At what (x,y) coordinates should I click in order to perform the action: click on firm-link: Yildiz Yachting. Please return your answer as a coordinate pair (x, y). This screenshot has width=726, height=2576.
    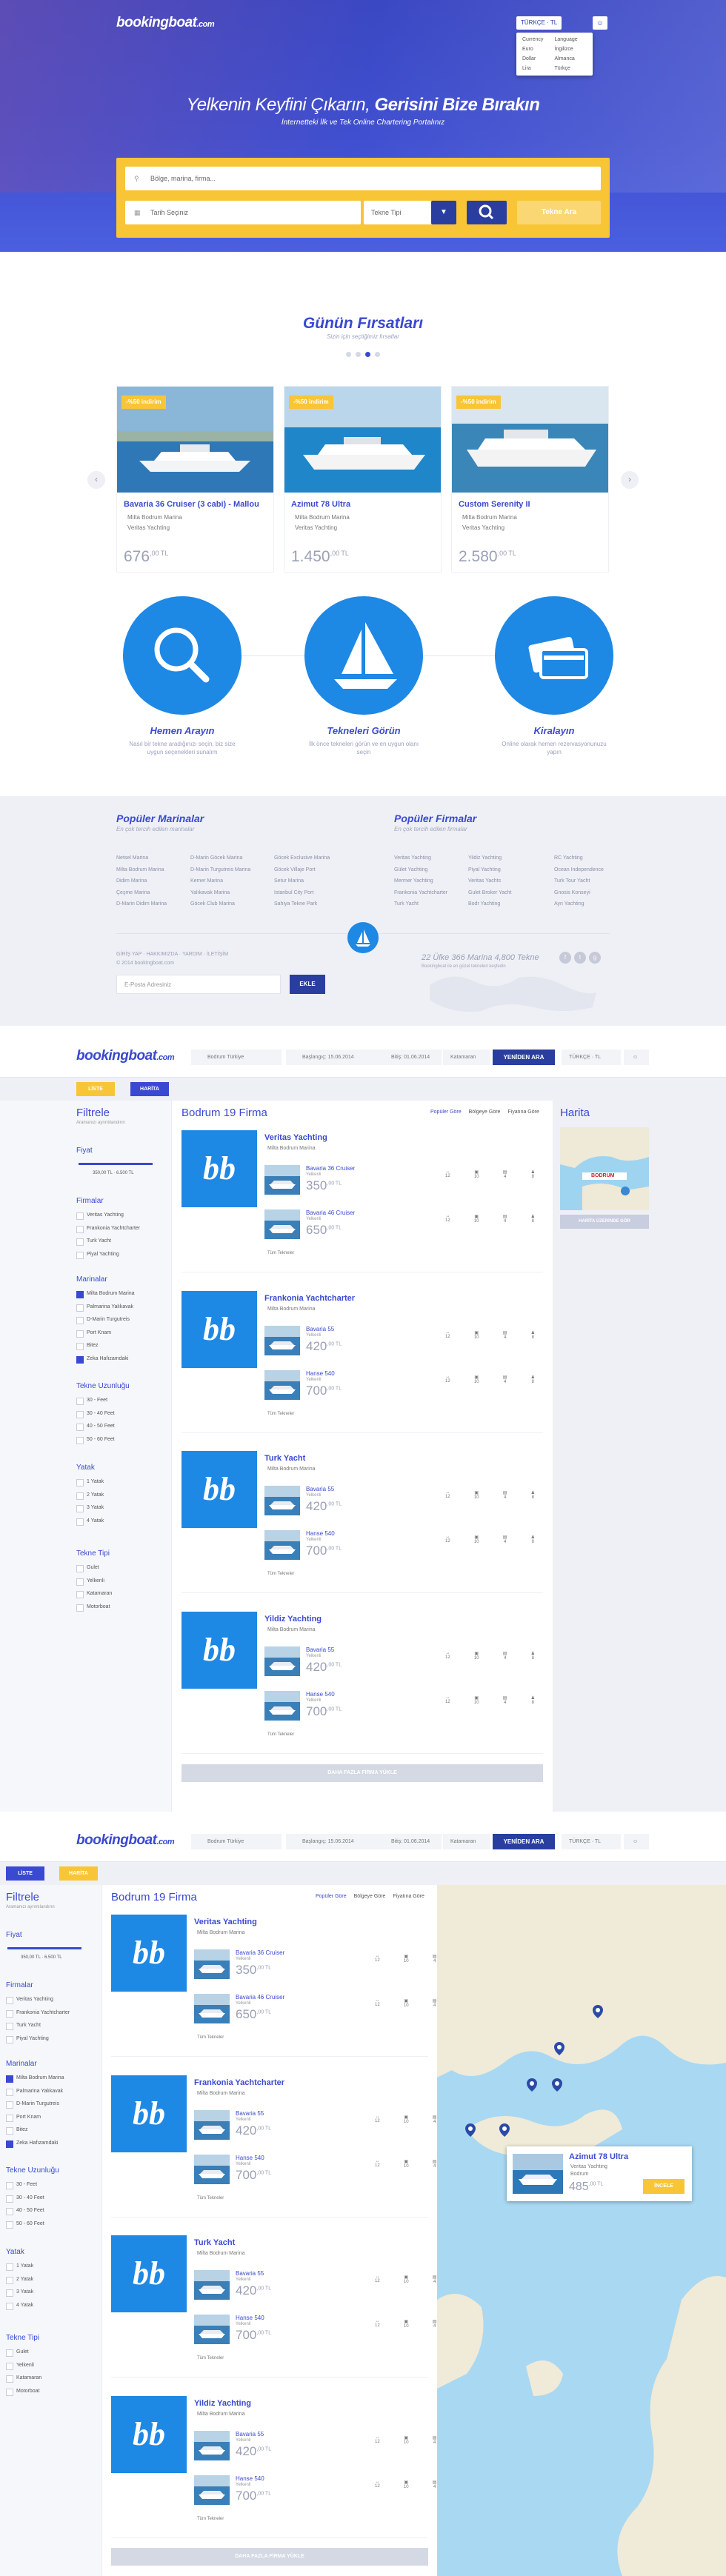
    Looking at the image, I should click on (490, 858).